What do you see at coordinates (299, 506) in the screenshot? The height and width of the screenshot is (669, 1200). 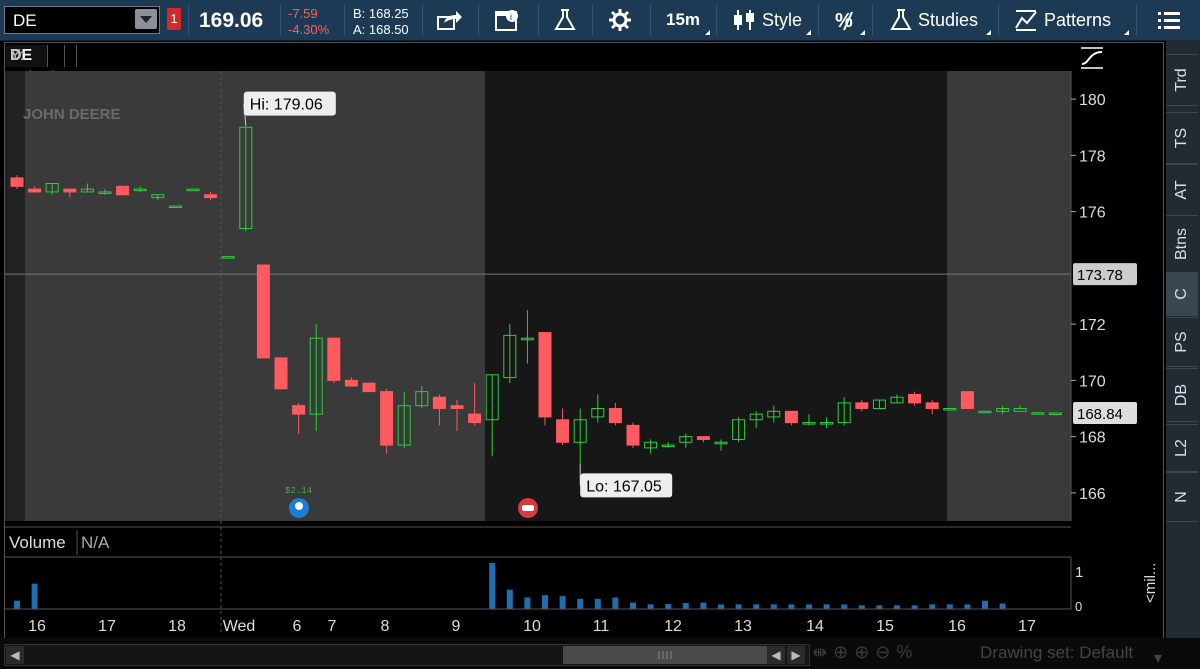 I see `dividend-icon-bulb` at bounding box center [299, 506].